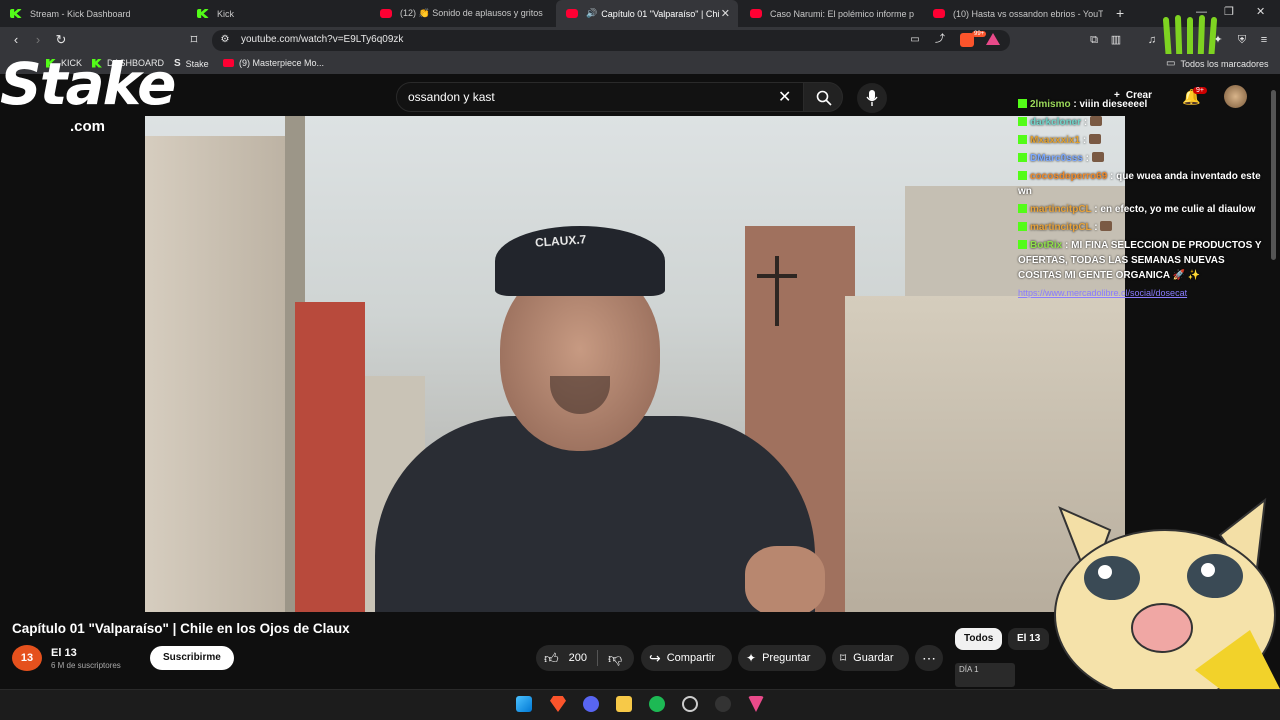  What do you see at coordinates (777, 276) in the screenshot?
I see `video-scene-cross-bar` at bounding box center [777, 276].